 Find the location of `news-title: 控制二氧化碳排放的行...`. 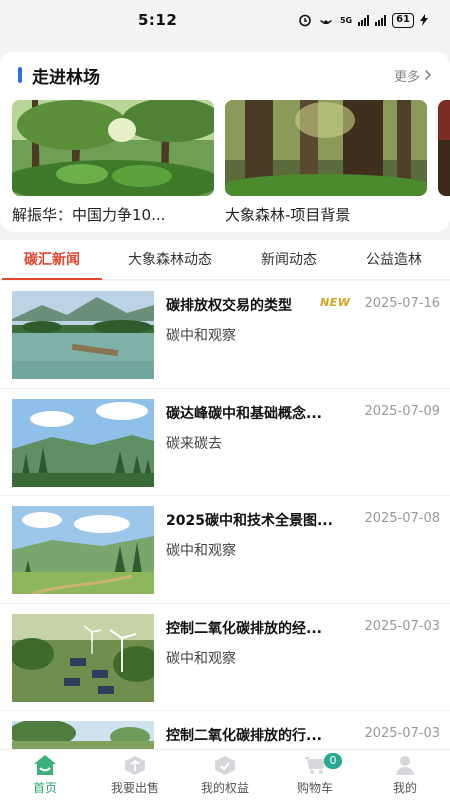

news-title: 控制二氧化碳排放的行... is located at coordinates (244, 736).